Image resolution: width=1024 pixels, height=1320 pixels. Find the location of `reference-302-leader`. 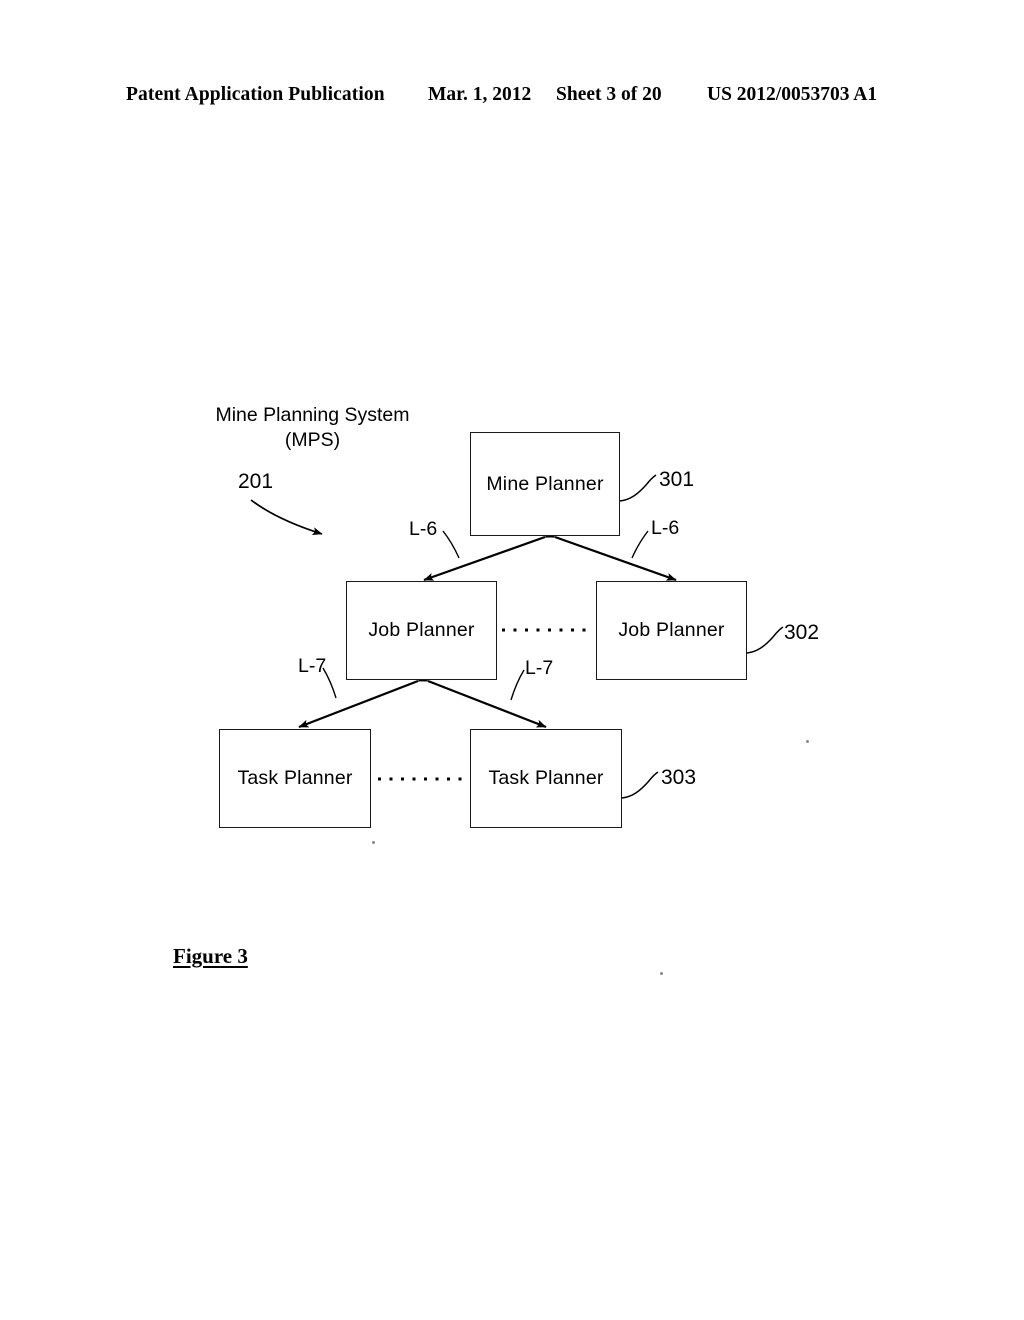

reference-302-leader is located at coordinates (765, 640).